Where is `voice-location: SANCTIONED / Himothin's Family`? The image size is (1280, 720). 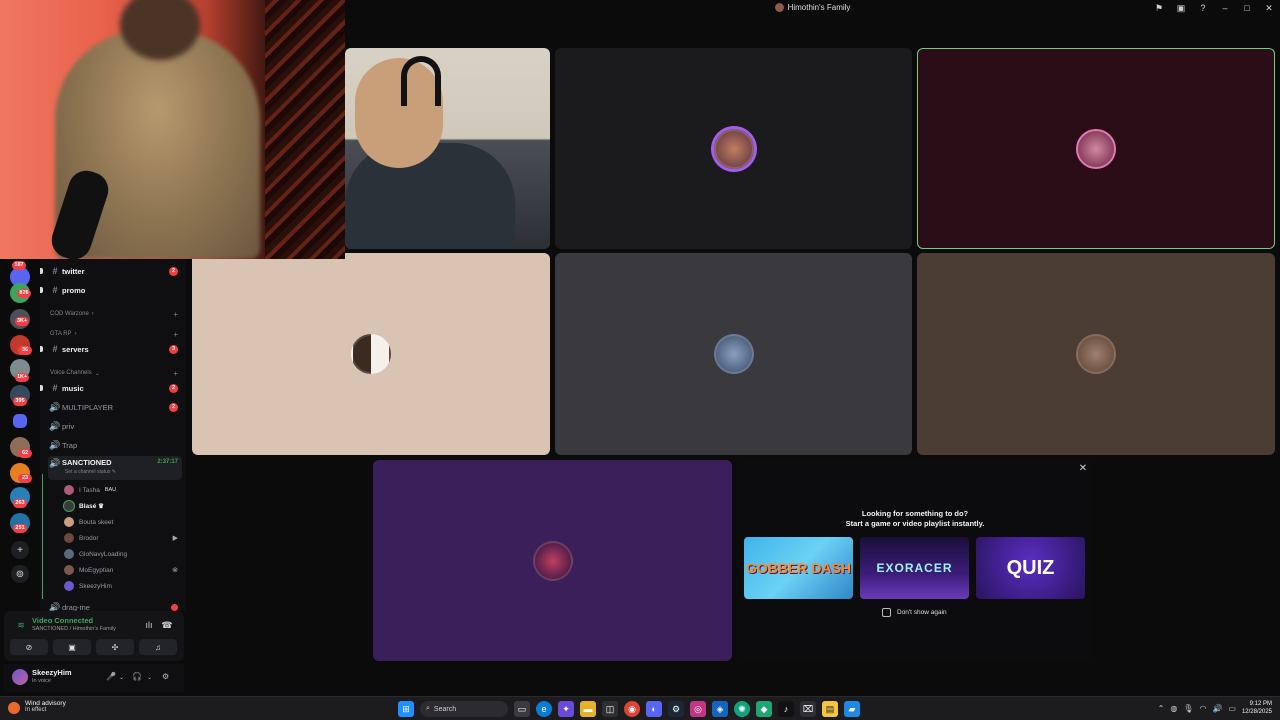 voice-location: SANCTIONED / Himothin's Family is located at coordinates (74, 629).